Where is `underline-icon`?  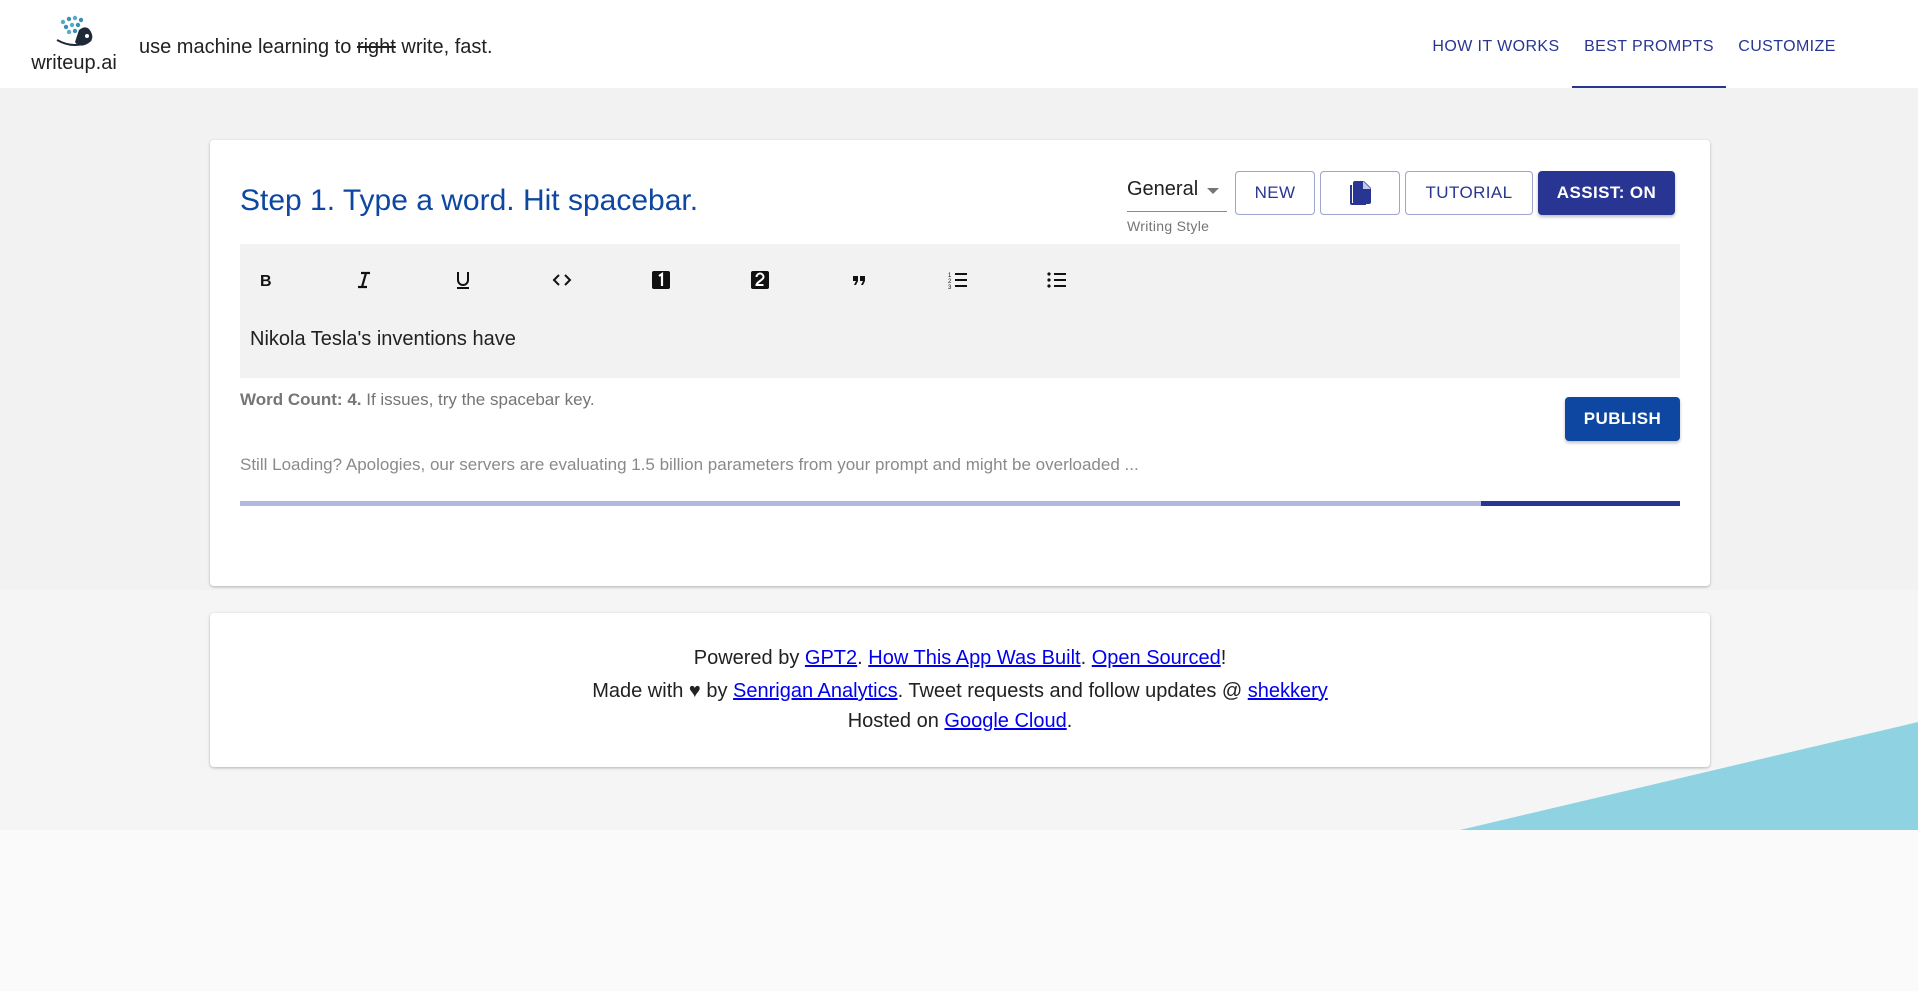
underline-icon is located at coordinates (463, 280).